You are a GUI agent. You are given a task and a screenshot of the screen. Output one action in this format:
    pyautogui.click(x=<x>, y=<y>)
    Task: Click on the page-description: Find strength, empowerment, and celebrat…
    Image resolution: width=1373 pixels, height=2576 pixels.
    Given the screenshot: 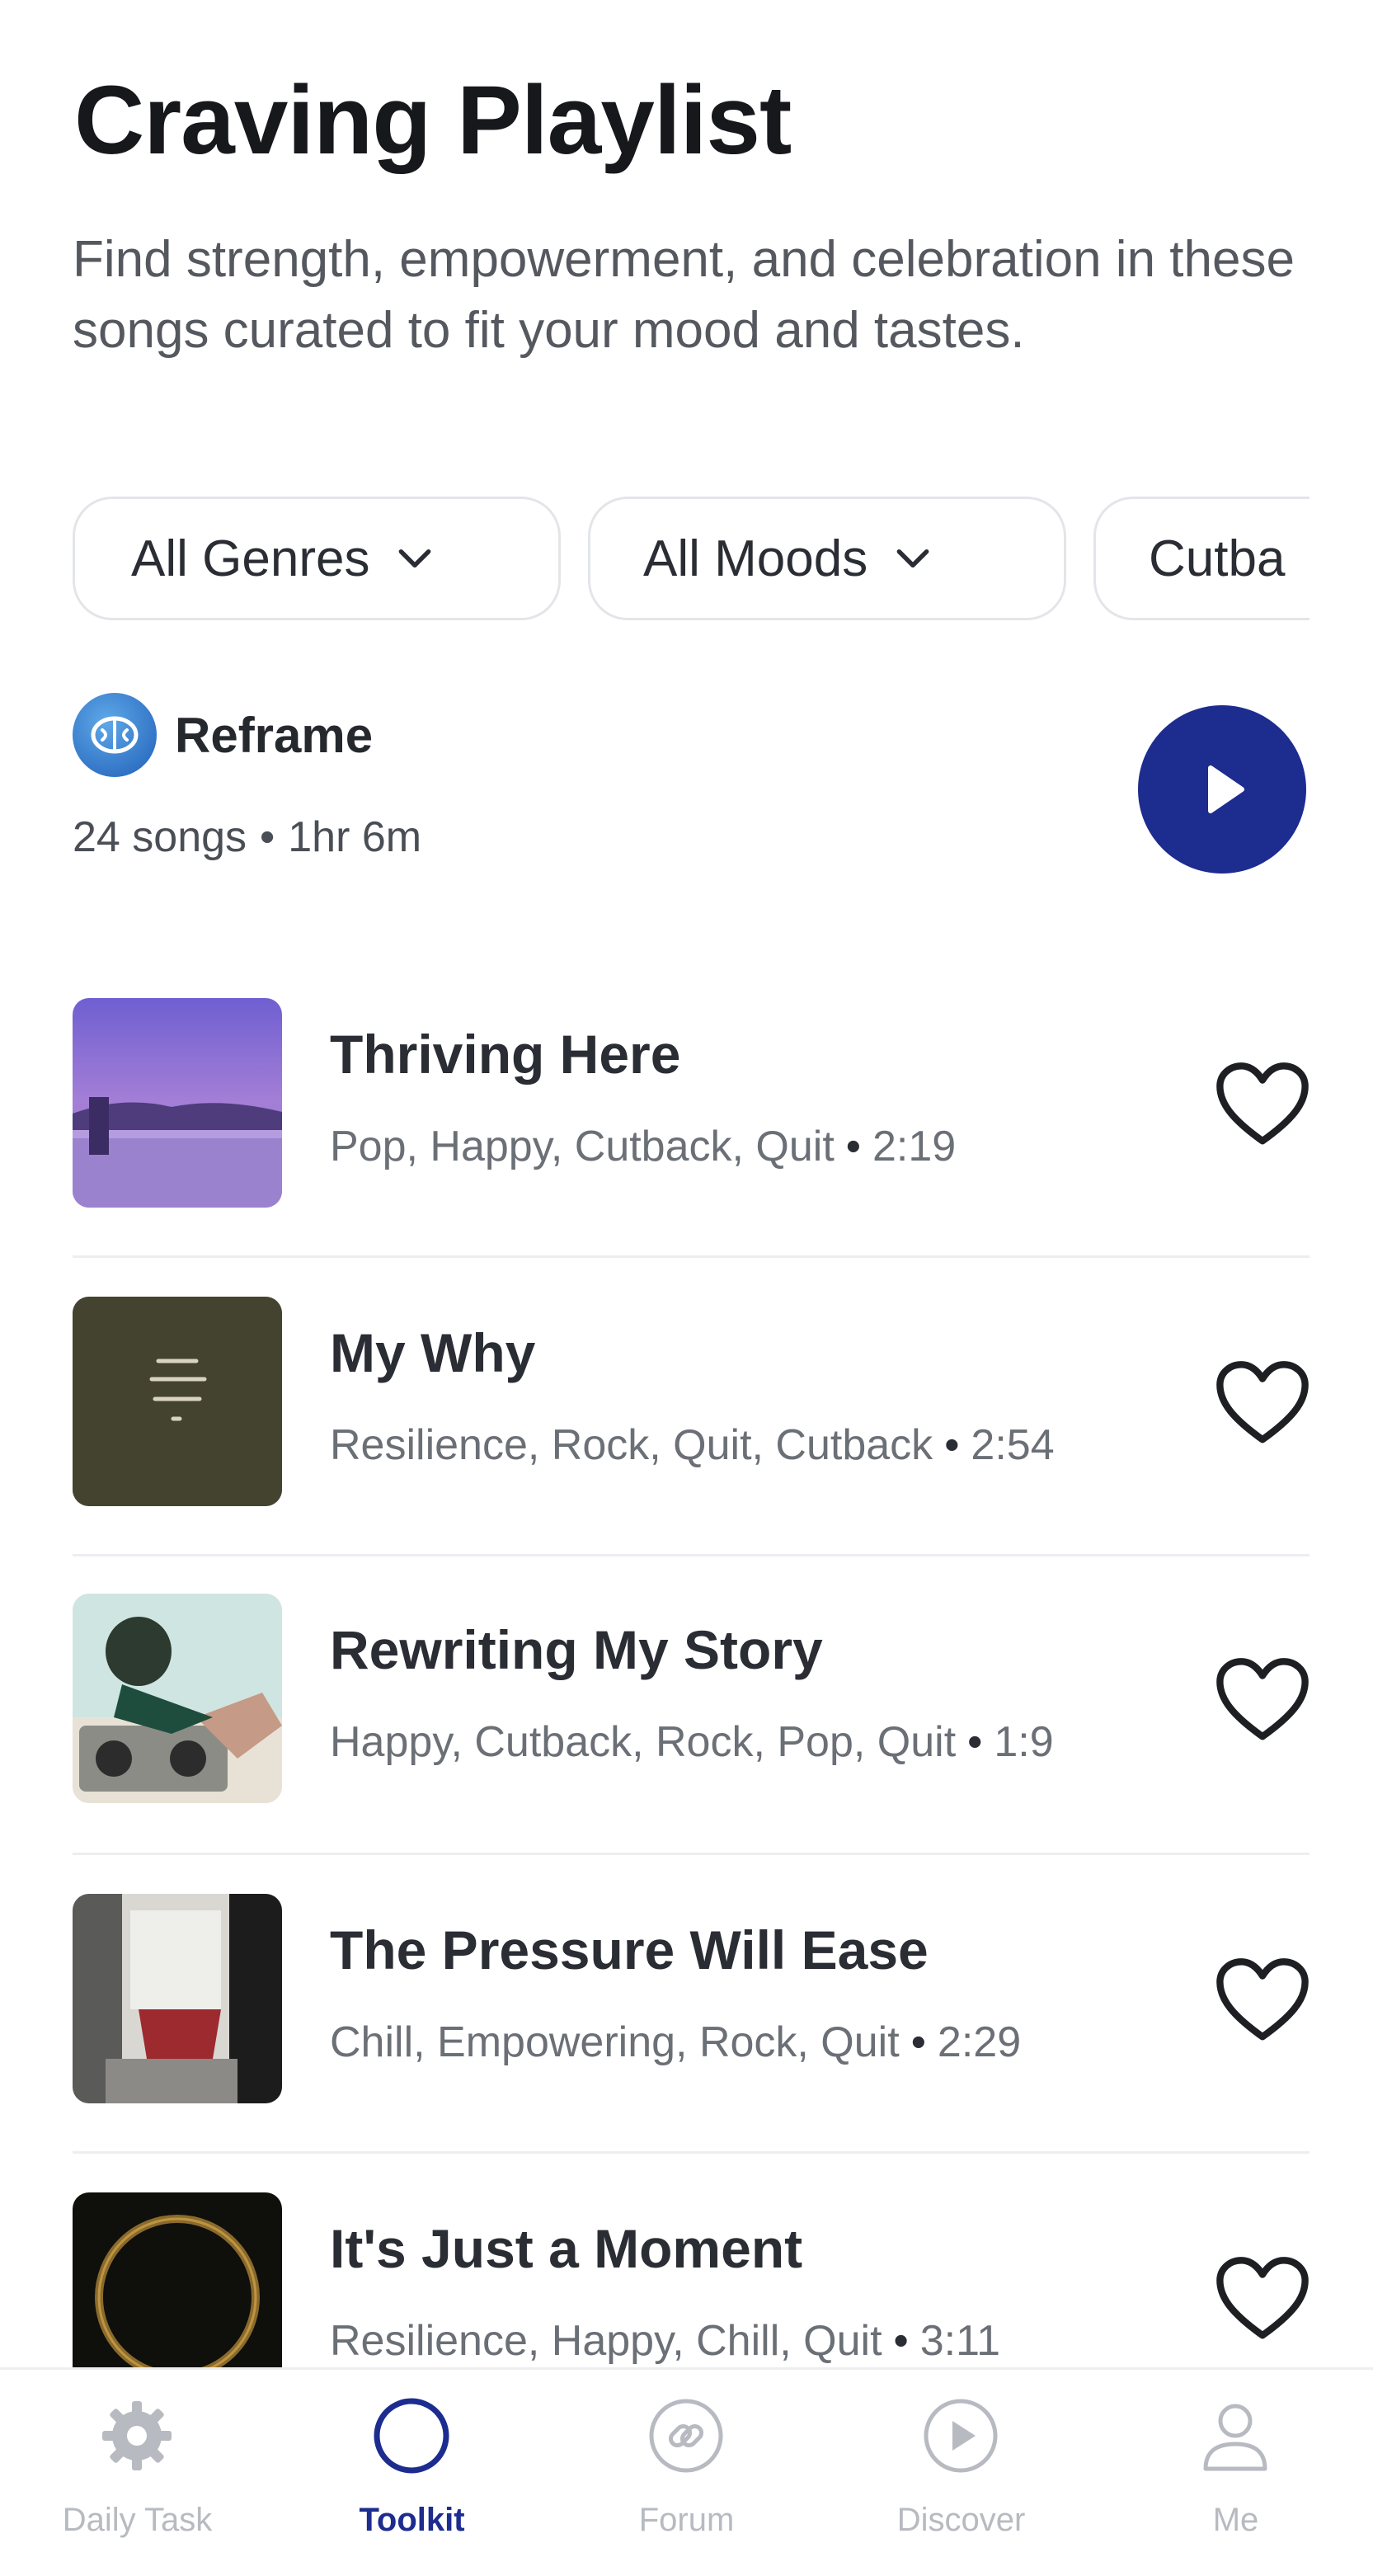 What is the action you would take?
    pyautogui.click(x=684, y=295)
    